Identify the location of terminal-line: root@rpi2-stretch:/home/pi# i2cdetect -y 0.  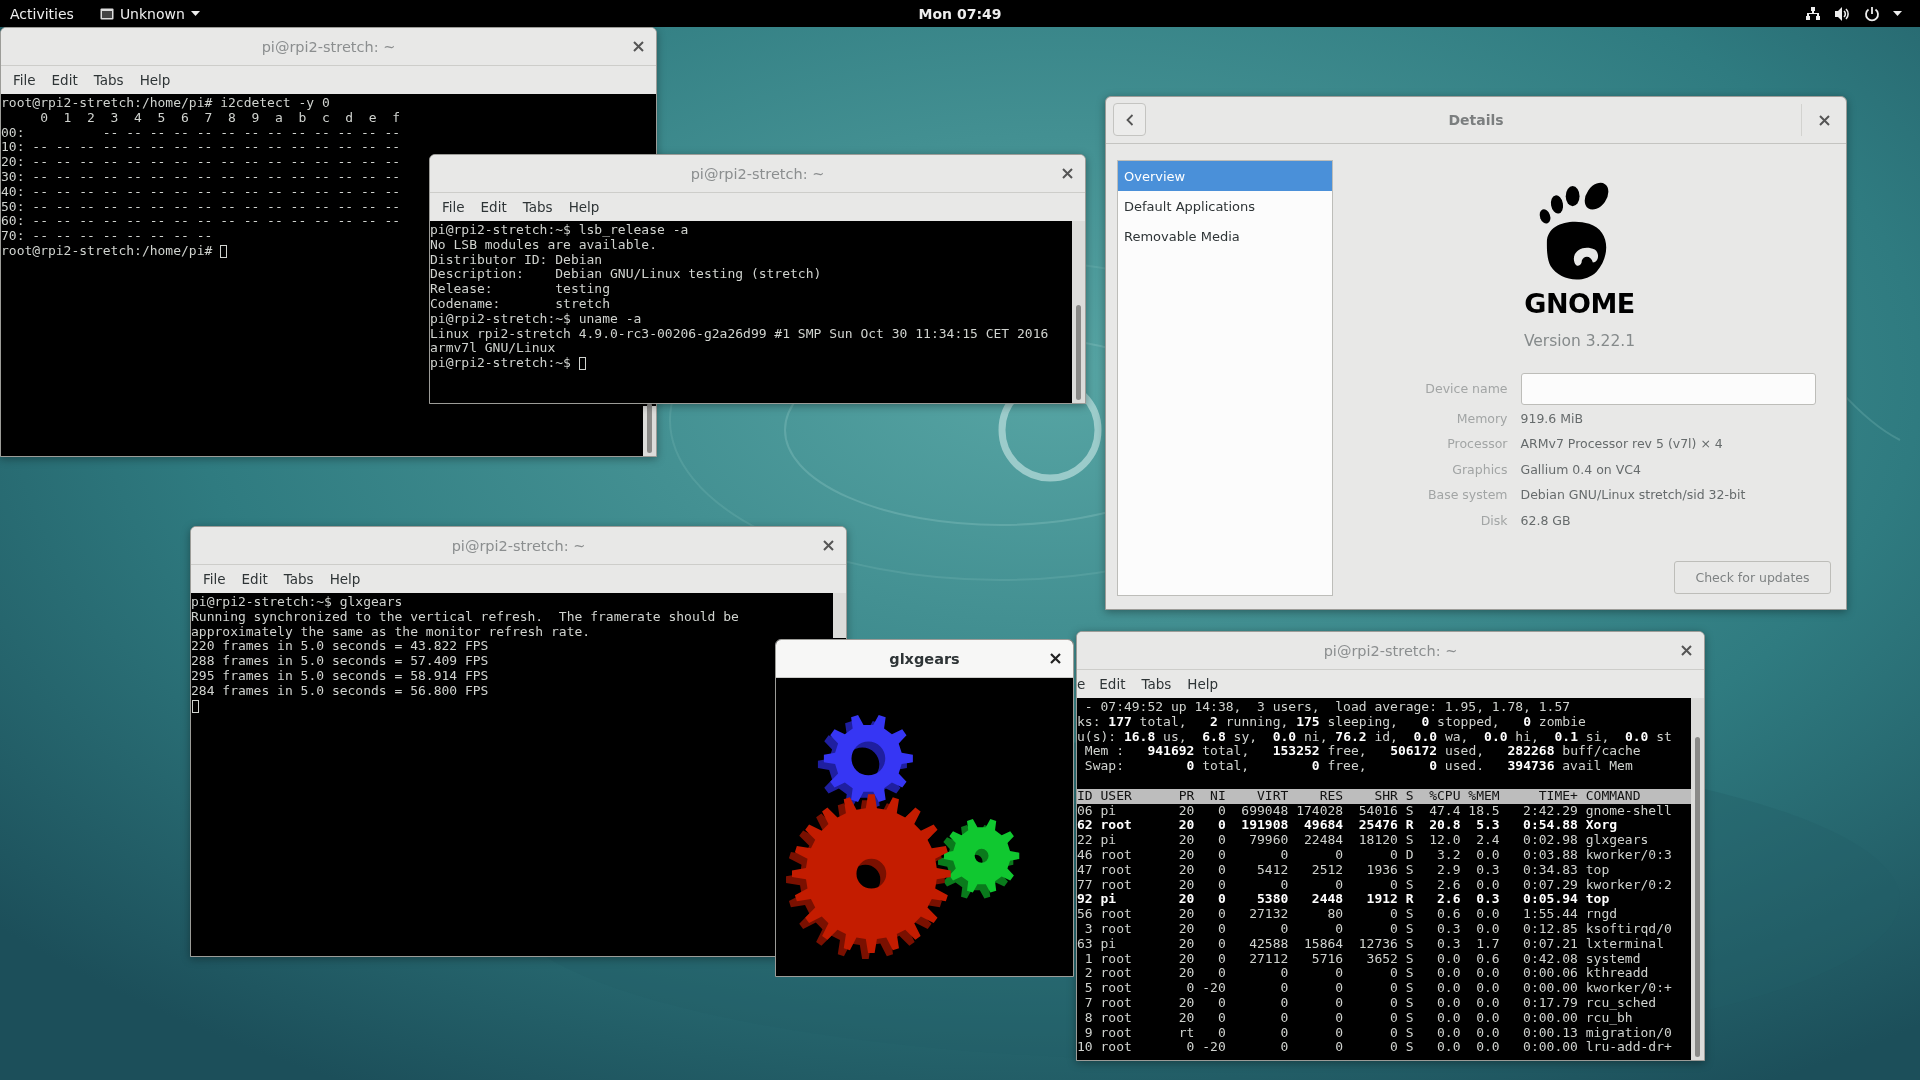
(165, 103).